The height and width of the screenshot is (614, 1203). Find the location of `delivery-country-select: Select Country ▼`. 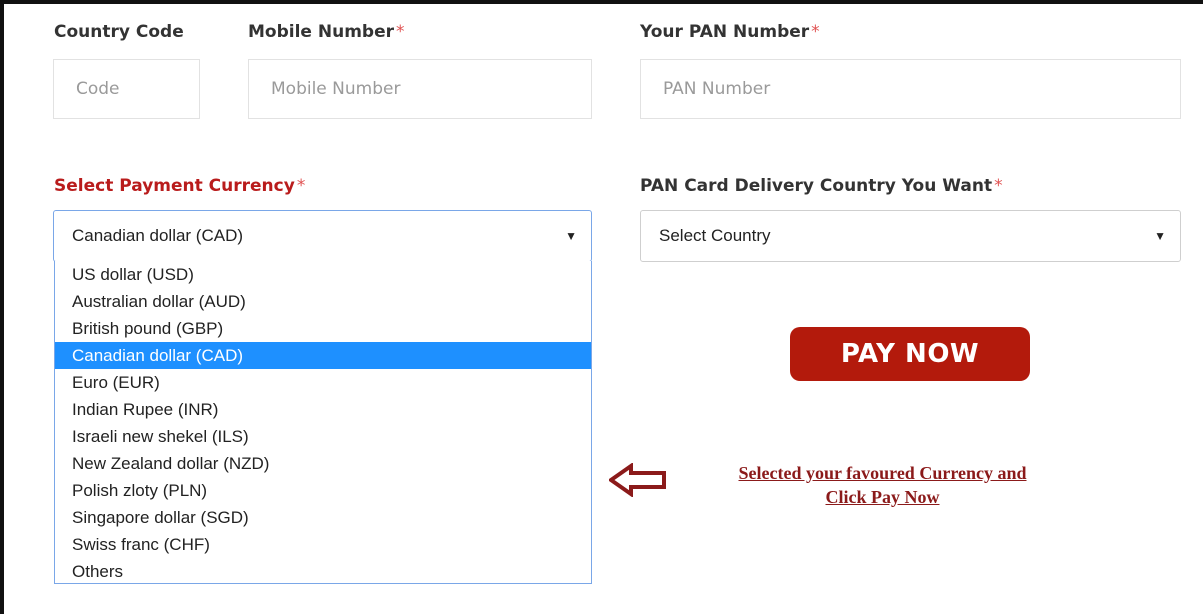

delivery-country-select: Select Country ▼ is located at coordinates (910, 236).